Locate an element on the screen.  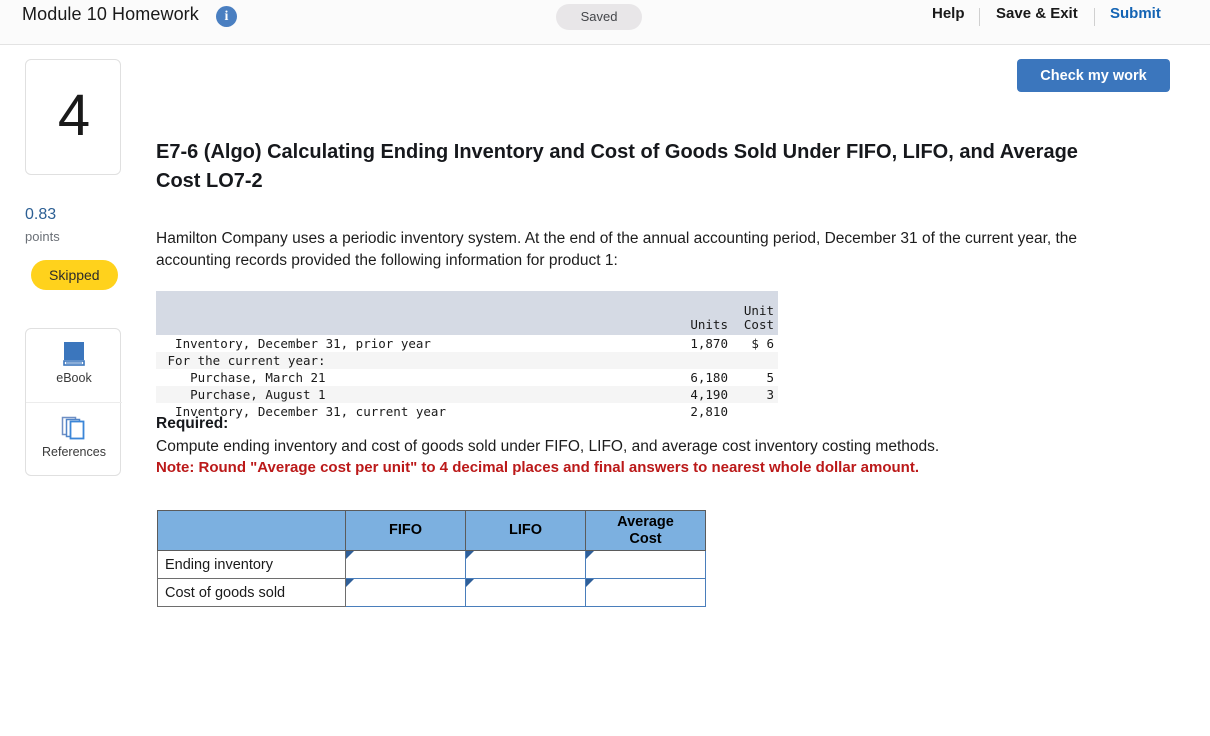
fact-table-head: Units Unit Cost is located at coordinates (467, 313).